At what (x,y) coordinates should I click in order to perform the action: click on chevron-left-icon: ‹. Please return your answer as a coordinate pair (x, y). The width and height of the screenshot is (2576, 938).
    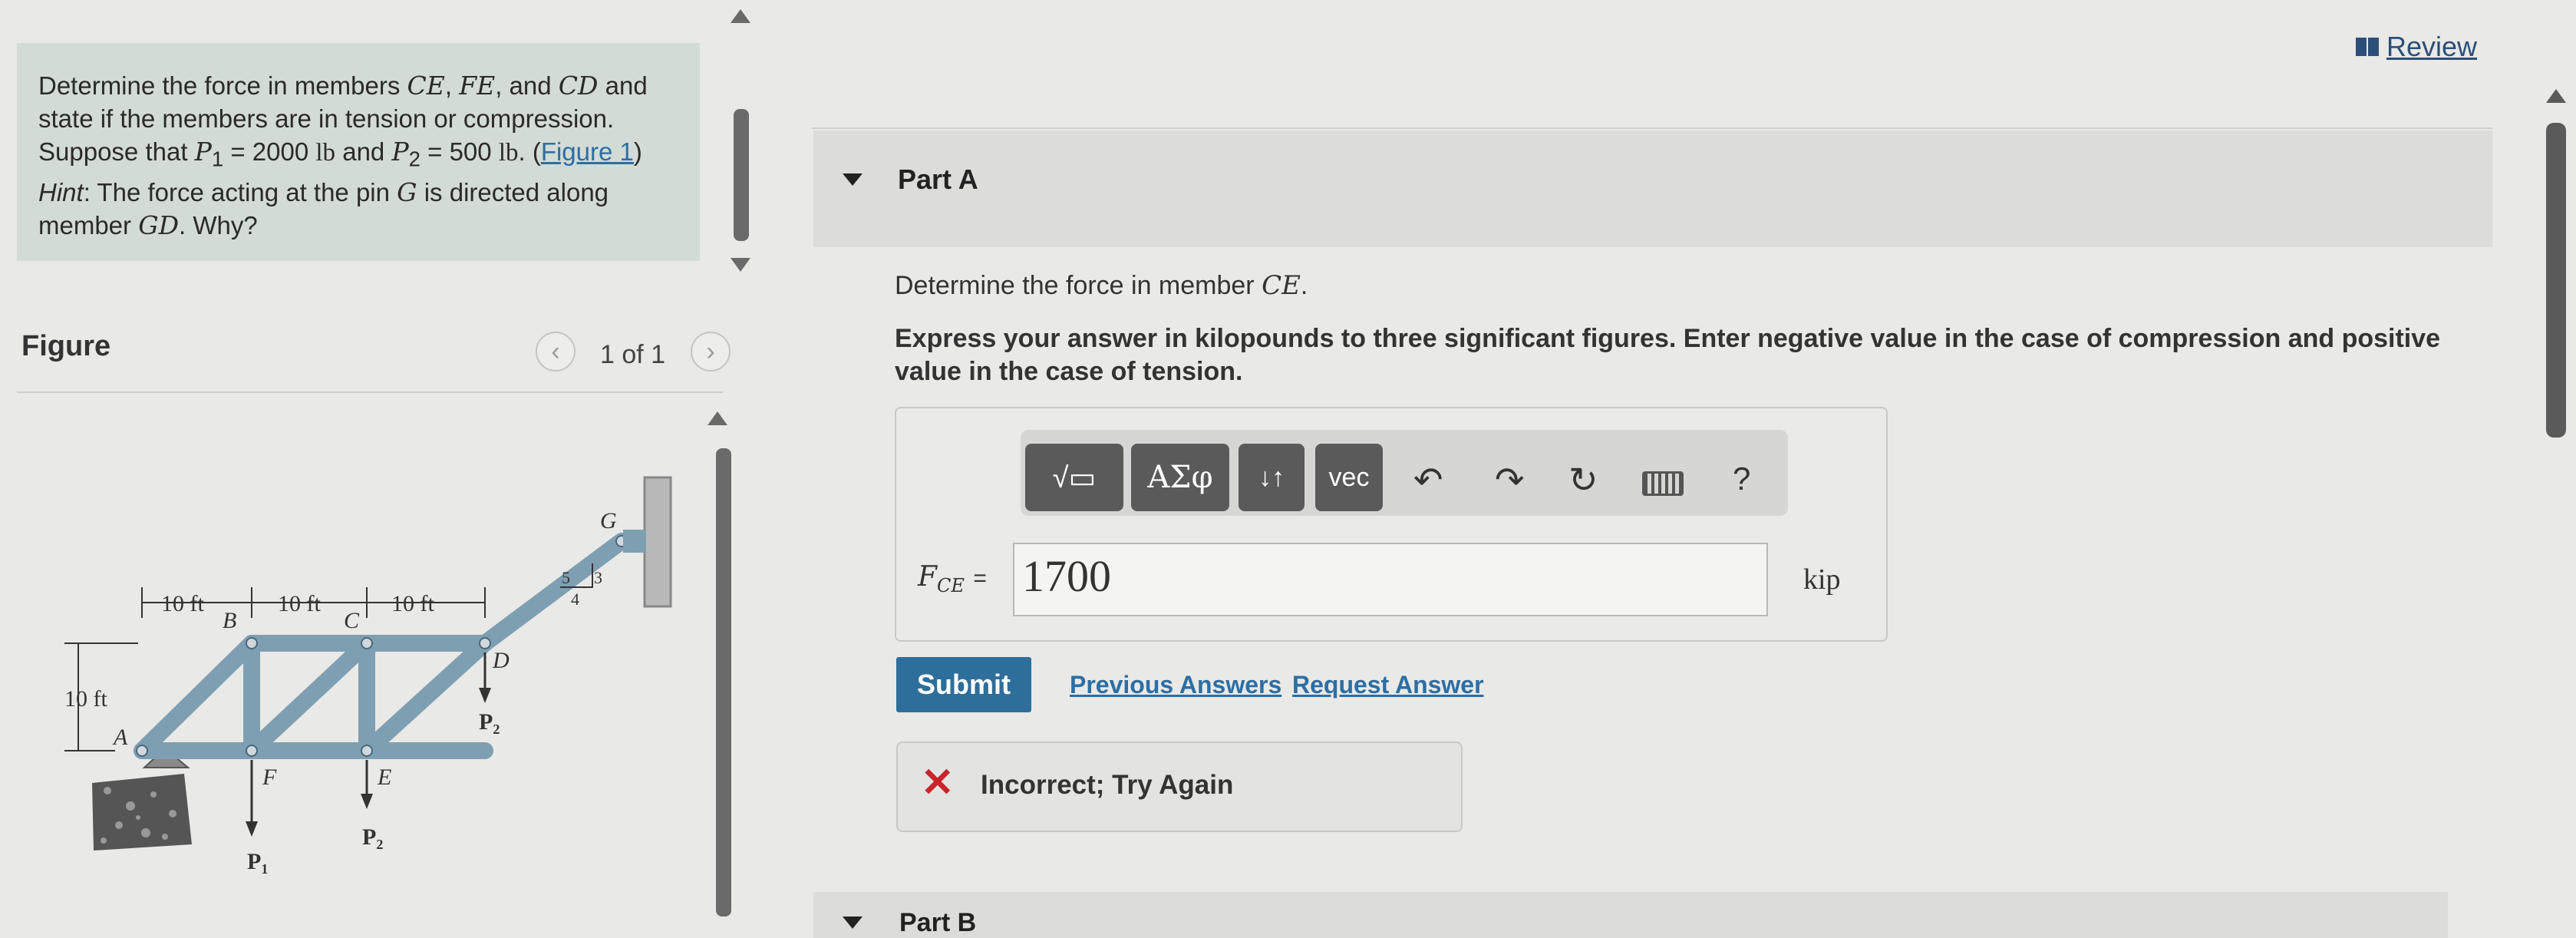
    Looking at the image, I should click on (555, 351).